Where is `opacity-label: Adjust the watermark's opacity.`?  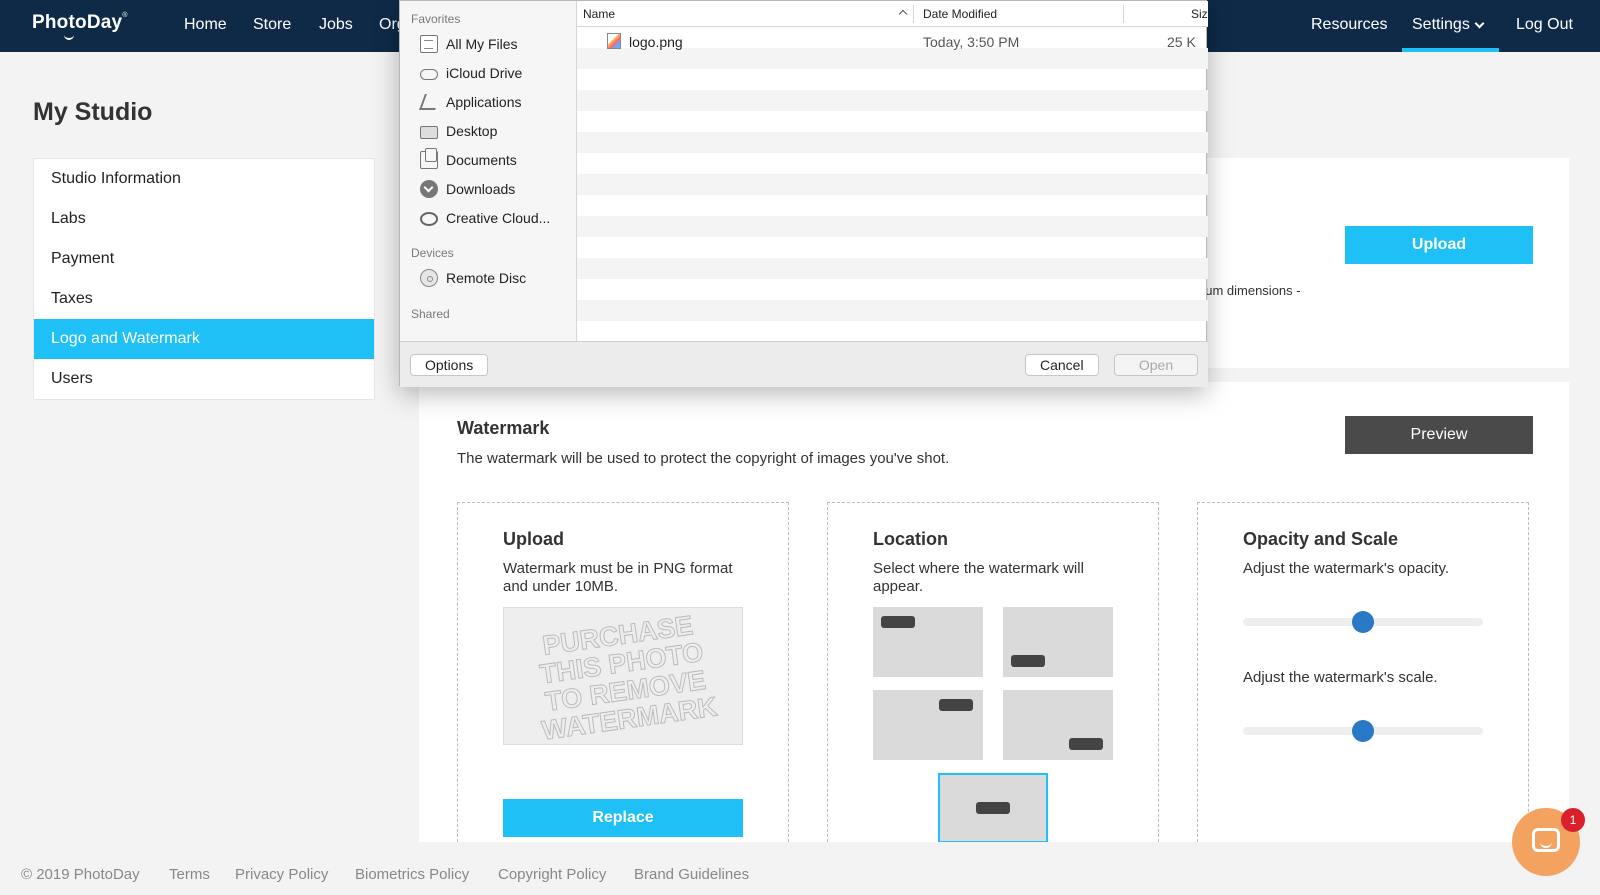 opacity-label: Adjust the watermark's opacity. is located at coordinates (1346, 568).